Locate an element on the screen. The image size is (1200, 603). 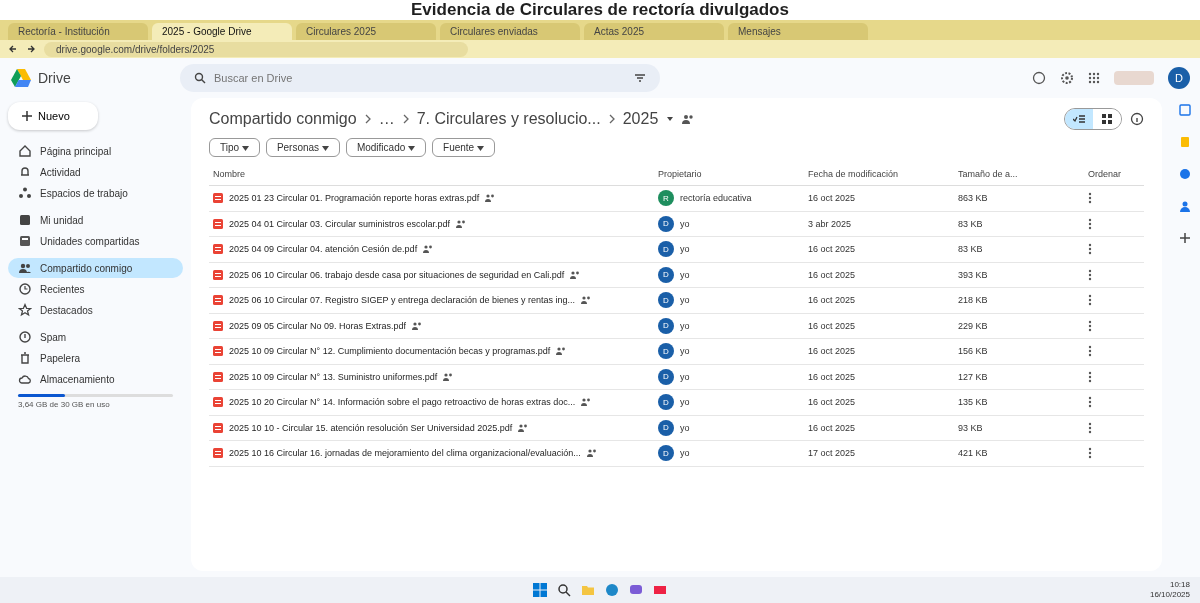
sidebar-item: Recientes is located at coordinates (95, 289).